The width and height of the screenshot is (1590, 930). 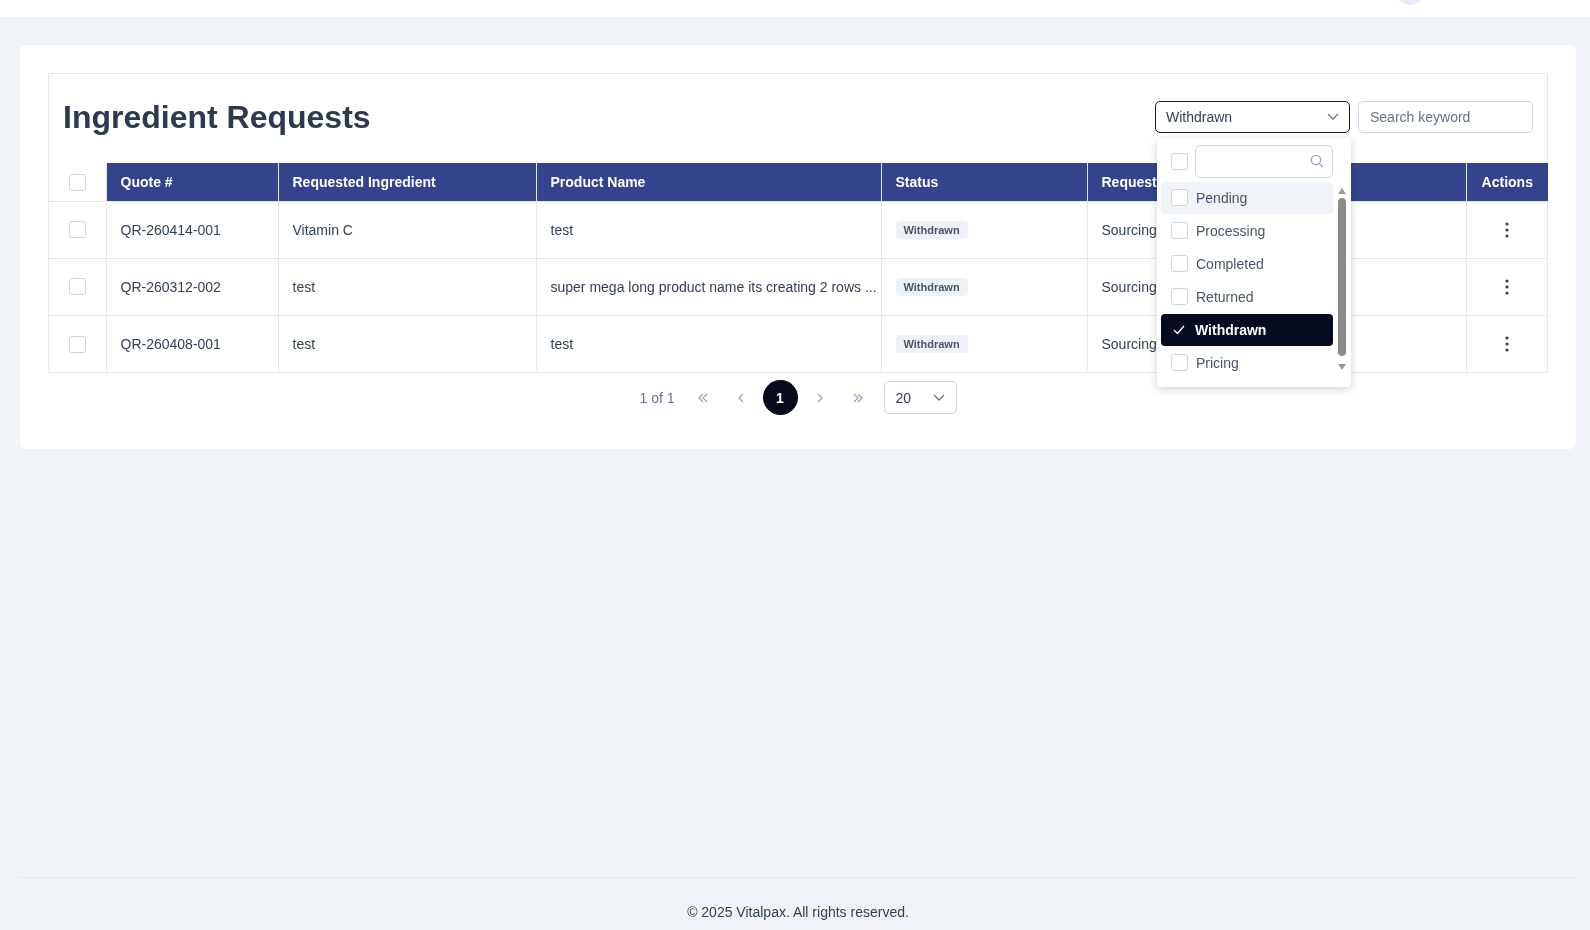 What do you see at coordinates (1317, 161) in the screenshot?
I see `search-icon` at bounding box center [1317, 161].